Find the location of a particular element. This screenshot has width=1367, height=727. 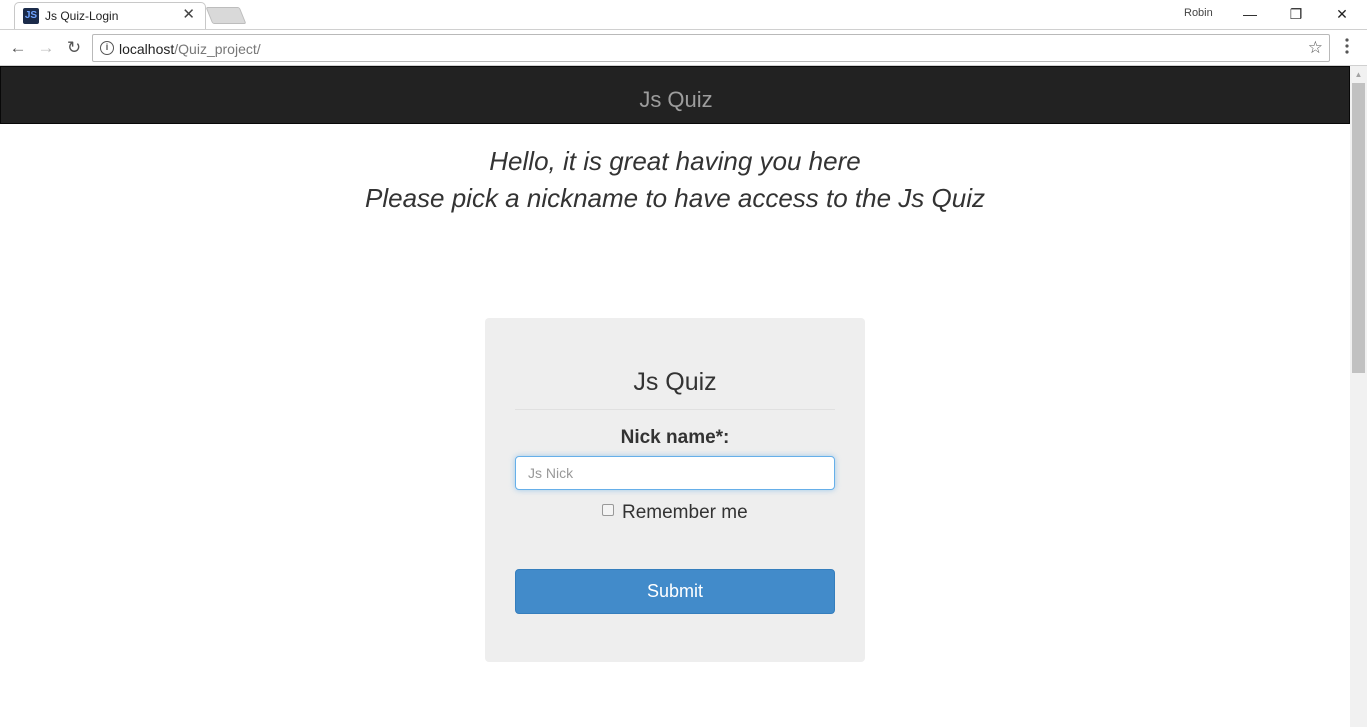

reload-icon: ↻ is located at coordinates (74, 48).